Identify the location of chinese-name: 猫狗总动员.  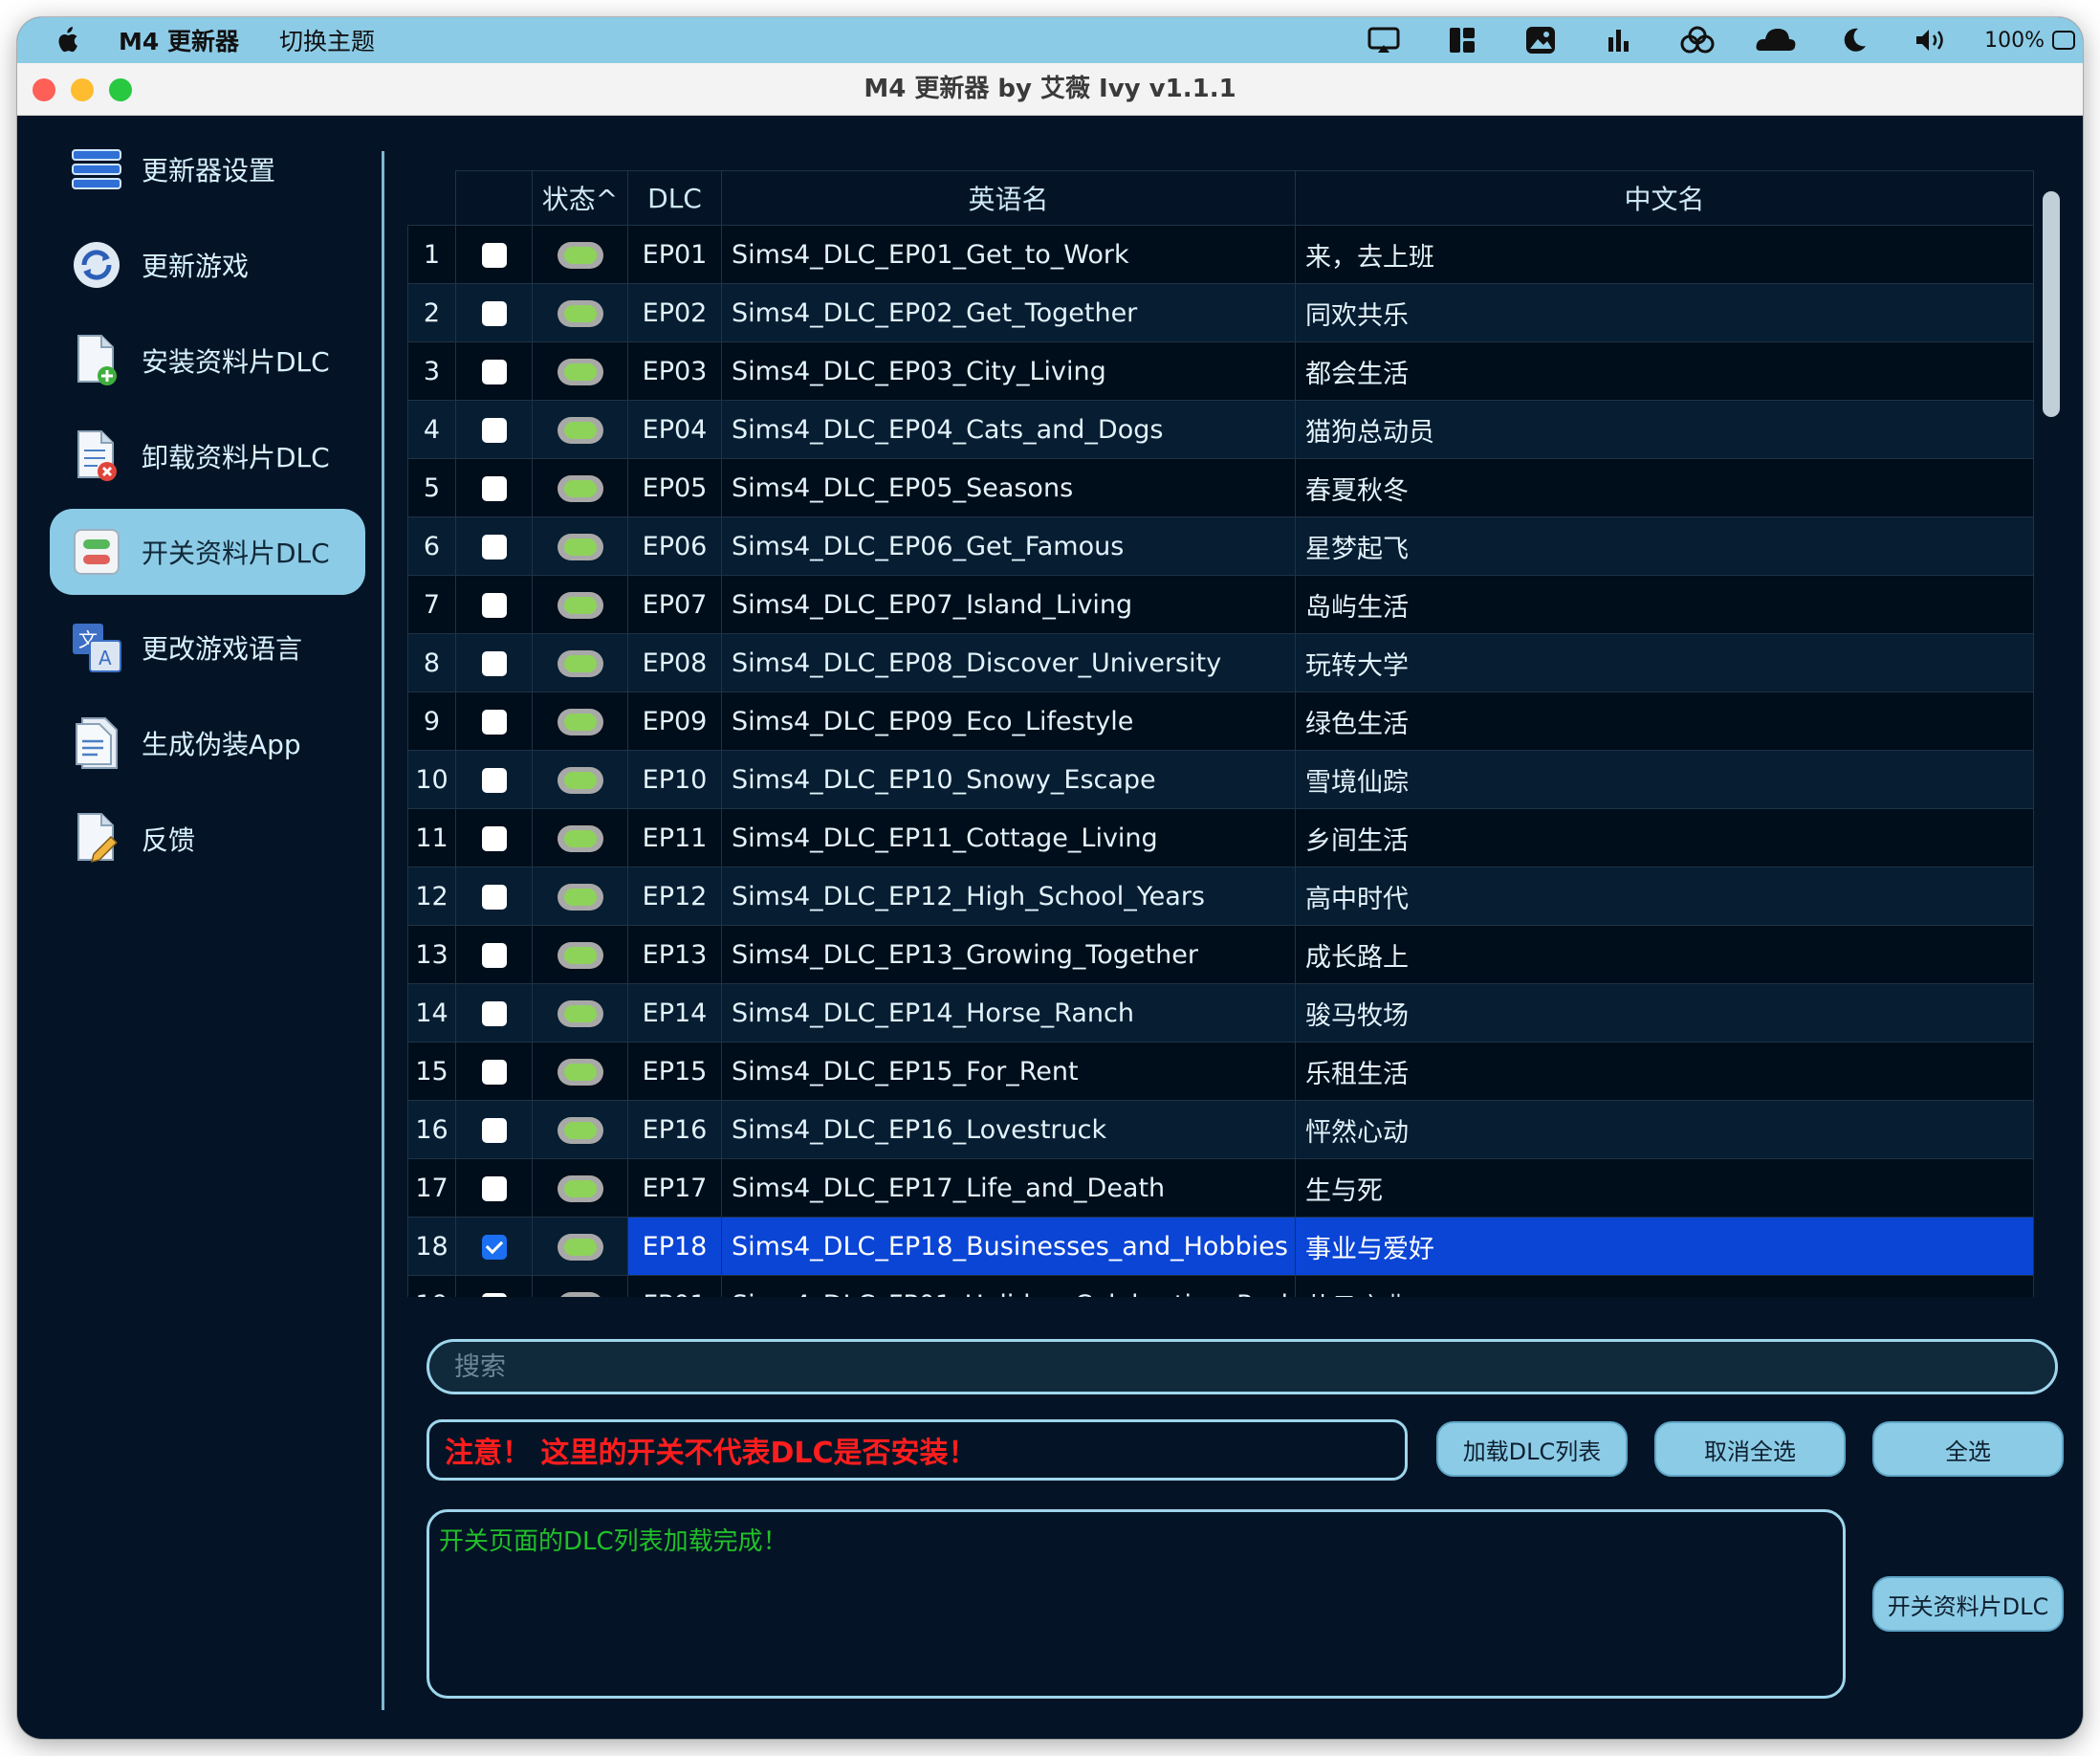
(1664, 429).